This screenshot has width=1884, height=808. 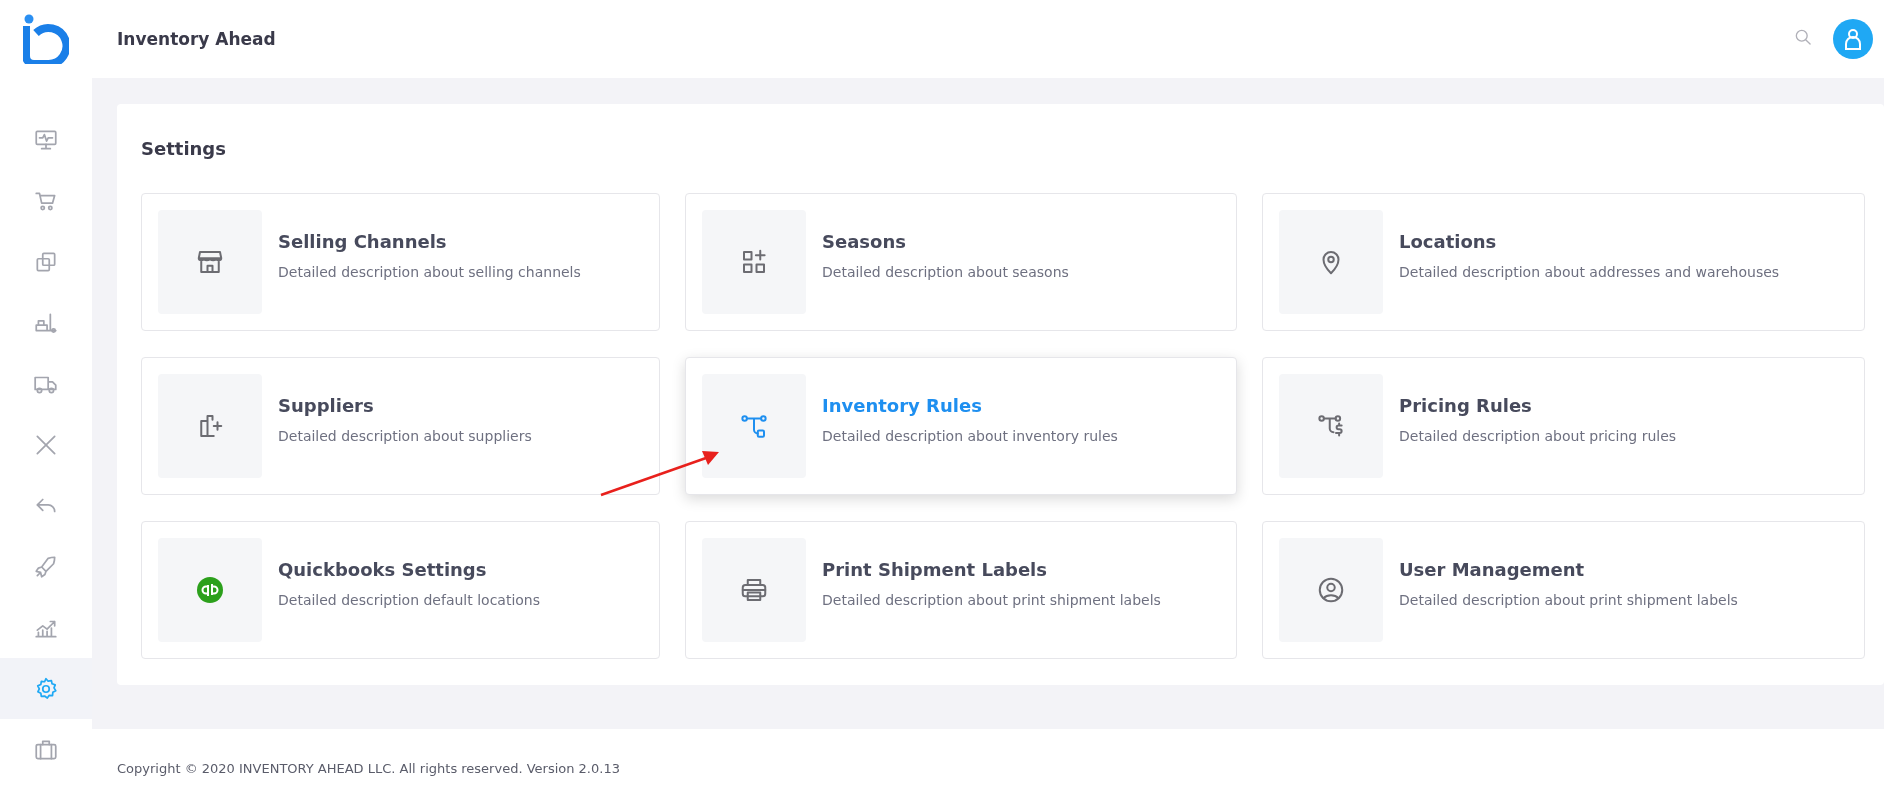 I want to click on card-description: Detailed description about selling channels, so click(x=429, y=271).